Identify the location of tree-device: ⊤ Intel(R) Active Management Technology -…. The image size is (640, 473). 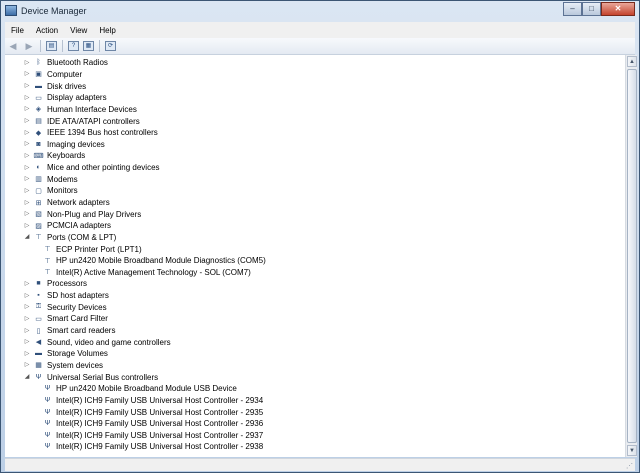
(315, 273).